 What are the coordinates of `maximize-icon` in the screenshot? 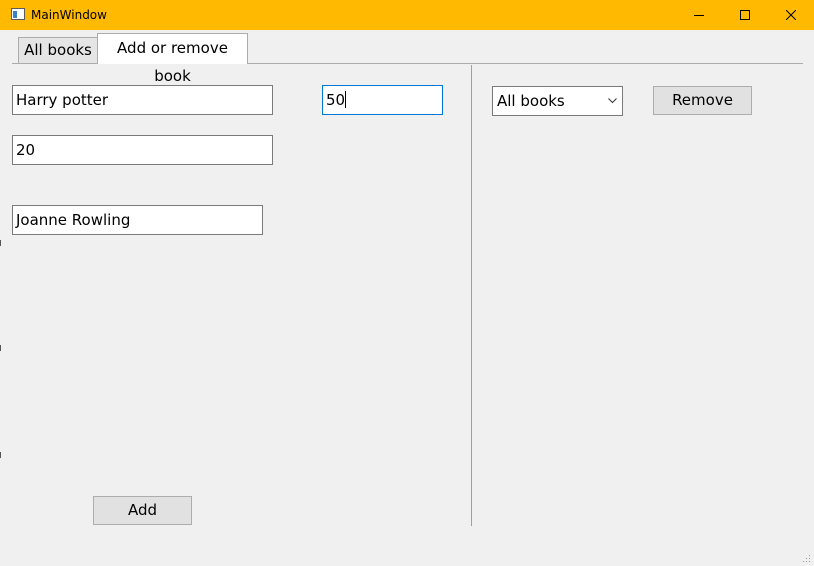 It's located at (745, 15).